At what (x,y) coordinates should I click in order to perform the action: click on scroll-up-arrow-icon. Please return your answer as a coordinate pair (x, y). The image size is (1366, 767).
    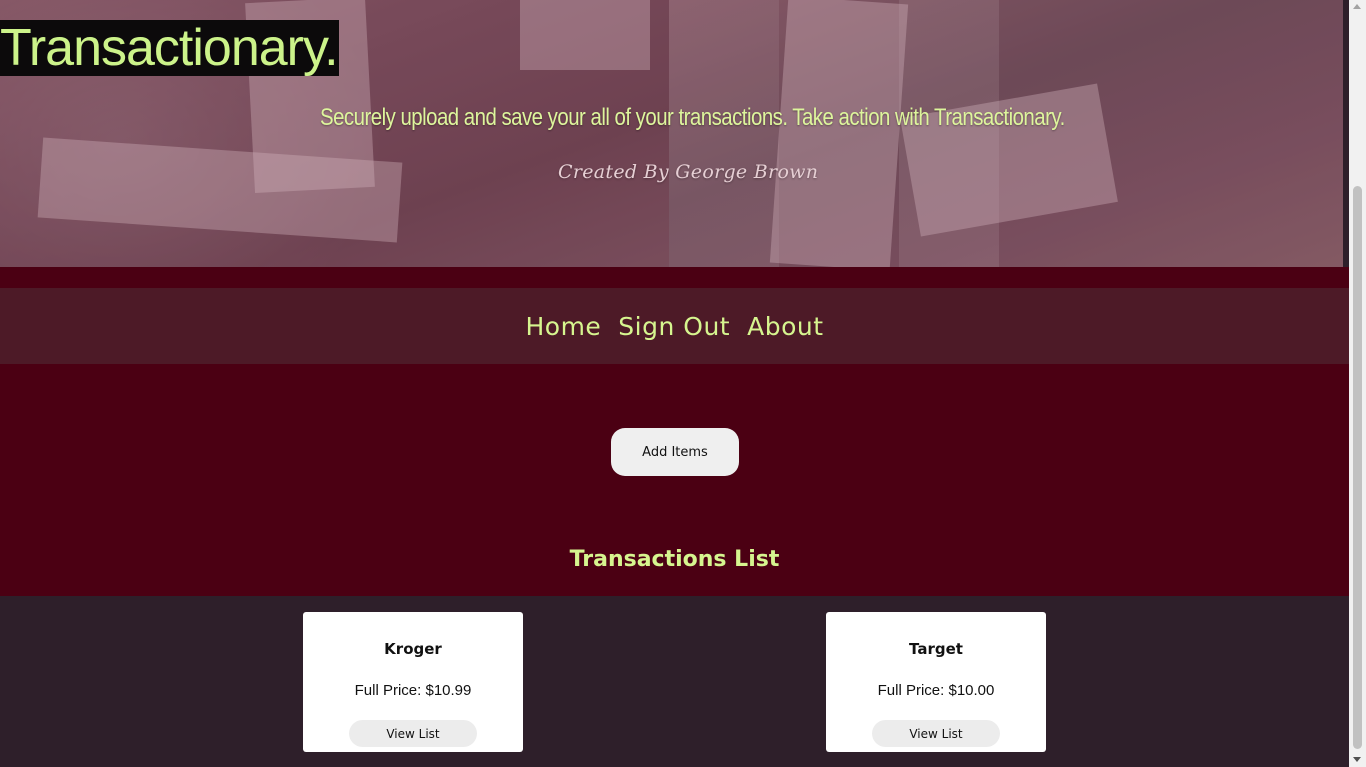
    Looking at the image, I should click on (1357, 6).